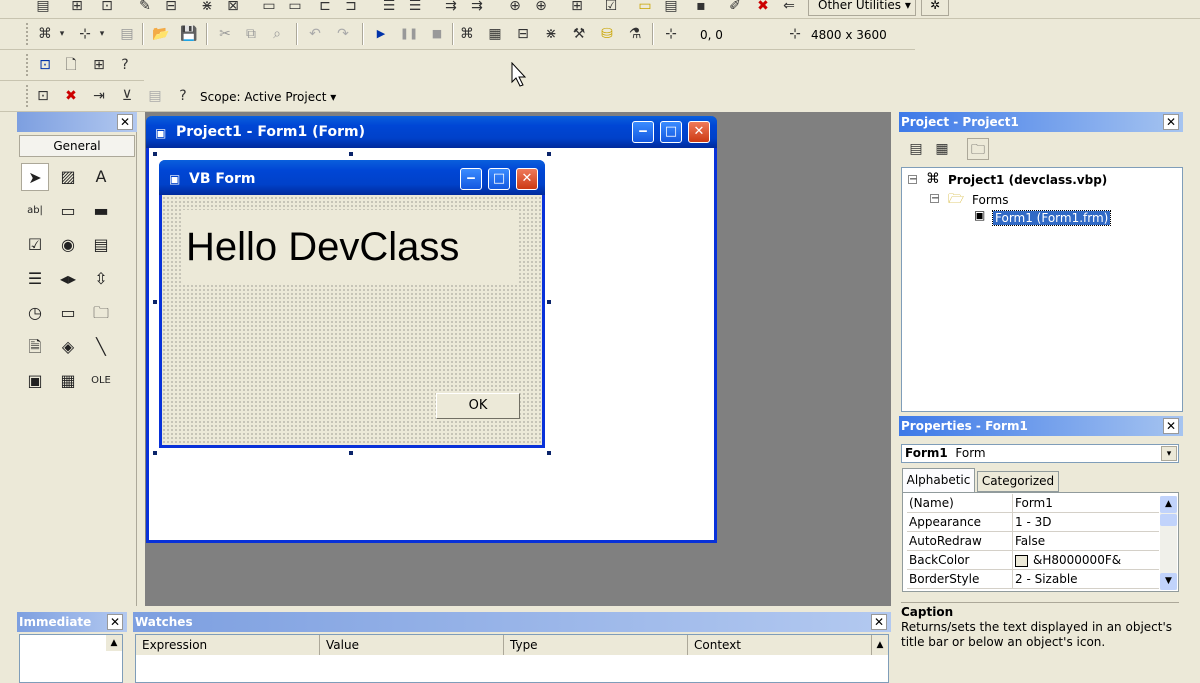 This screenshot has width=1200, height=683. Describe the element at coordinates (35, 313) in the screenshot. I see `timer-icon: ◷` at that location.